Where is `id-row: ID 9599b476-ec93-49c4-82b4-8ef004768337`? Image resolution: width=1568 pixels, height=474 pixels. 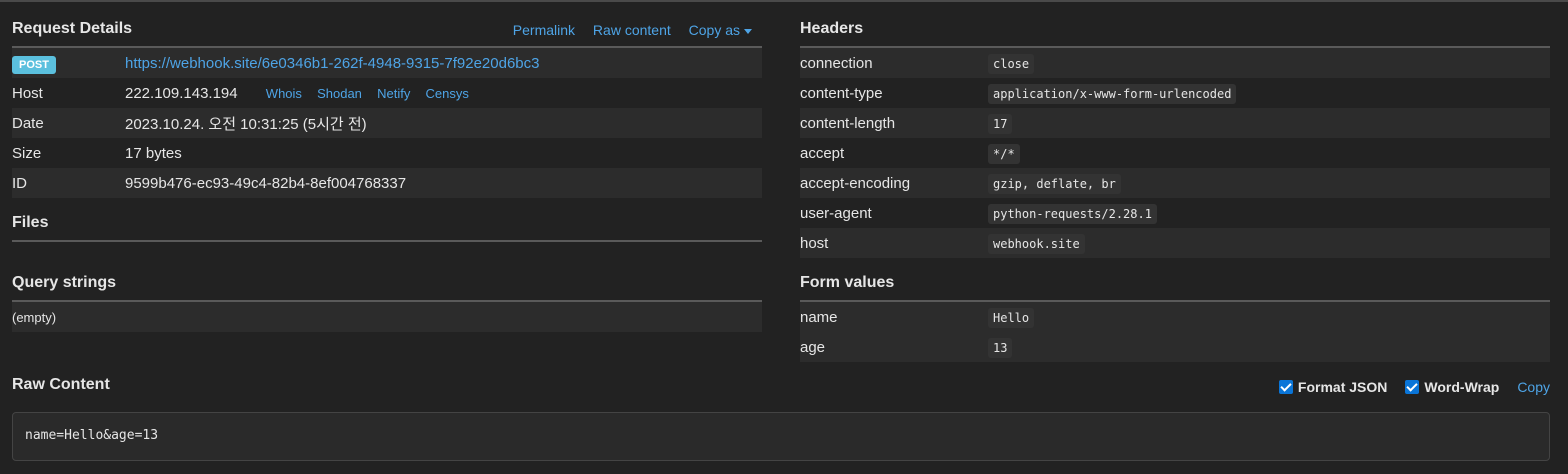 id-row: ID 9599b476-ec93-49c4-82b4-8ef004768337 is located at coordinates (387, 183).